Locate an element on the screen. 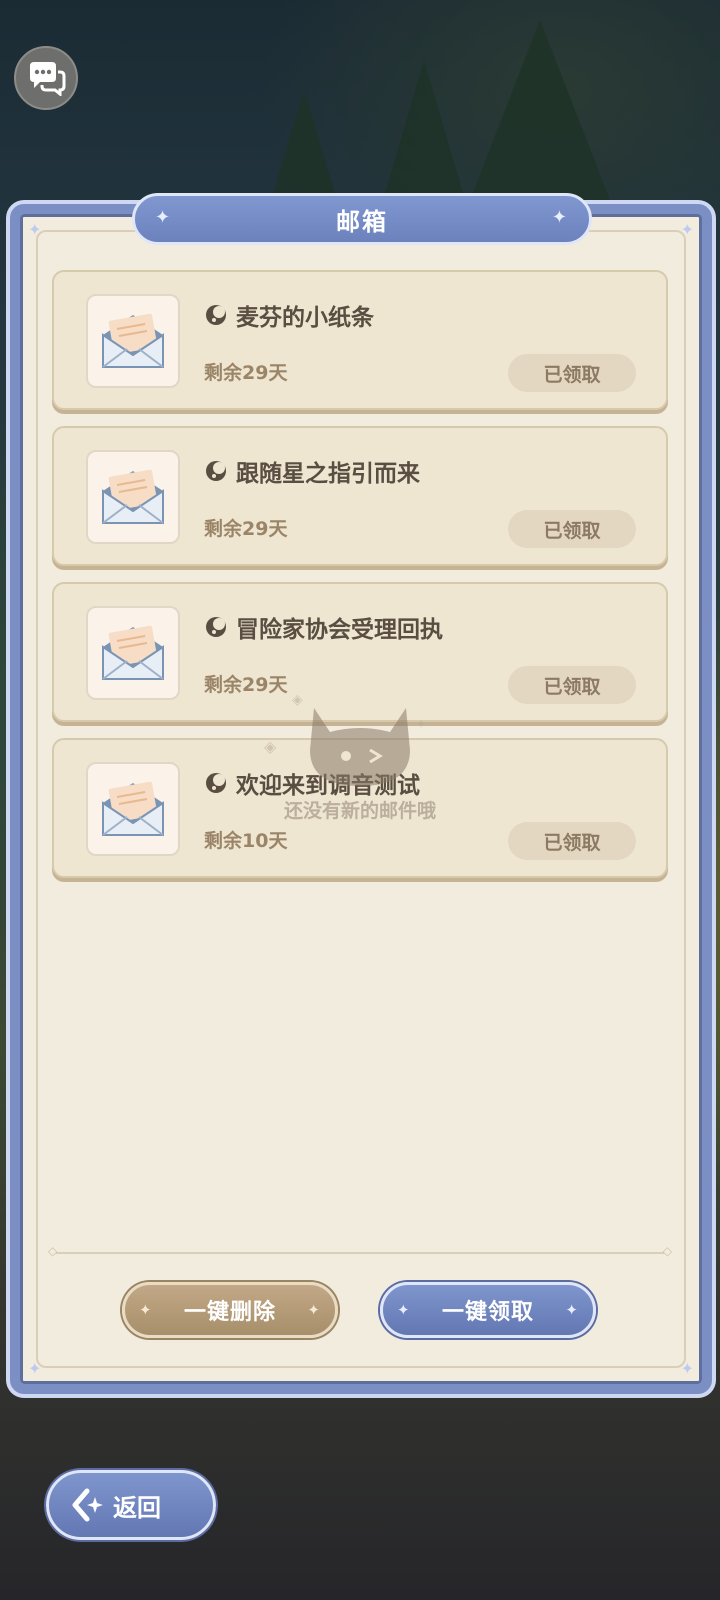 This screenshot has width=720, height=1600. back-label: 返回 is located at coordinates (137, 1507).